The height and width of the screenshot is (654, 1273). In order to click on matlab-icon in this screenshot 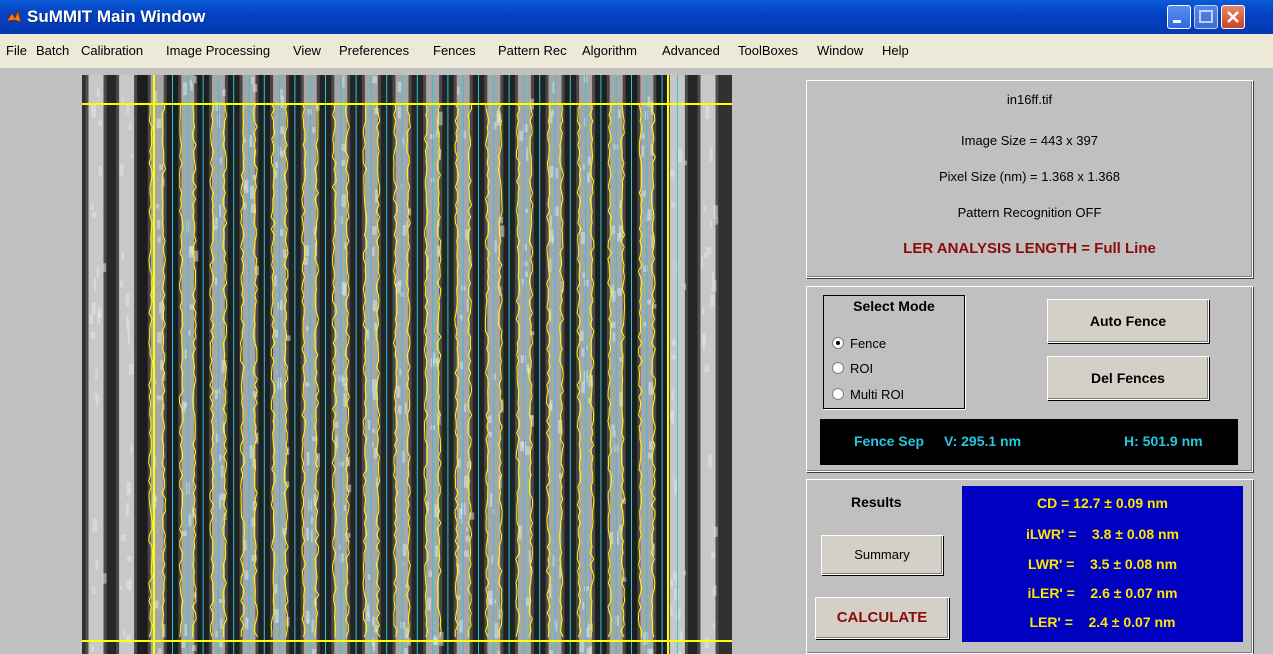, I will do `click(14, 16)`.